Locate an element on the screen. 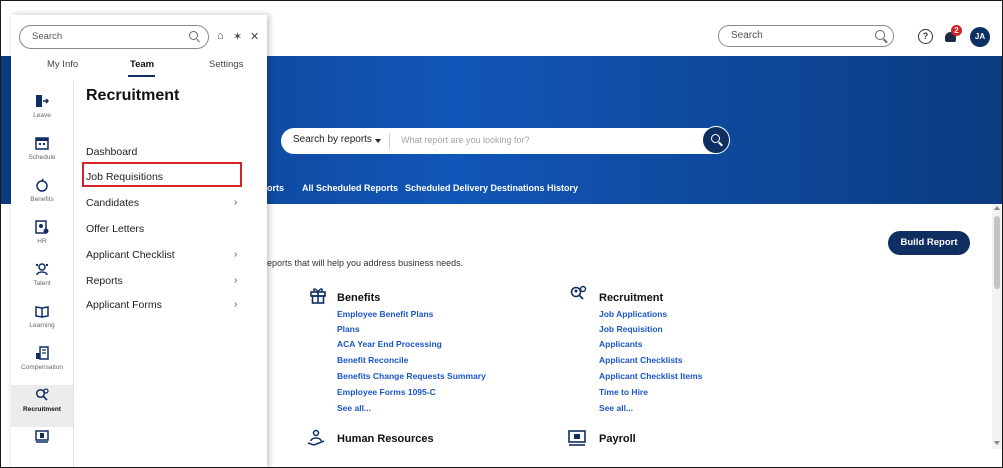 This screenshot has height=468, width=1003. rail-label: Leave is located at coordinates (42, 115).